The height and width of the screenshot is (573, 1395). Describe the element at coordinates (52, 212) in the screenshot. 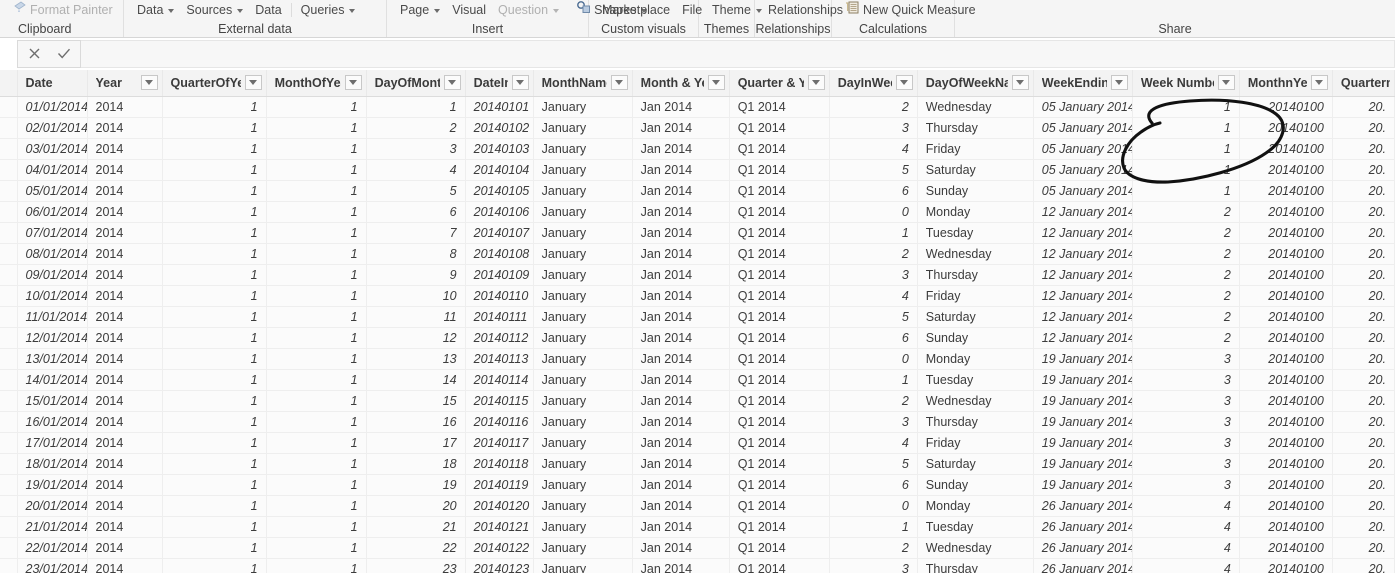

I see `cell-date: 06/01/2014` at that location.